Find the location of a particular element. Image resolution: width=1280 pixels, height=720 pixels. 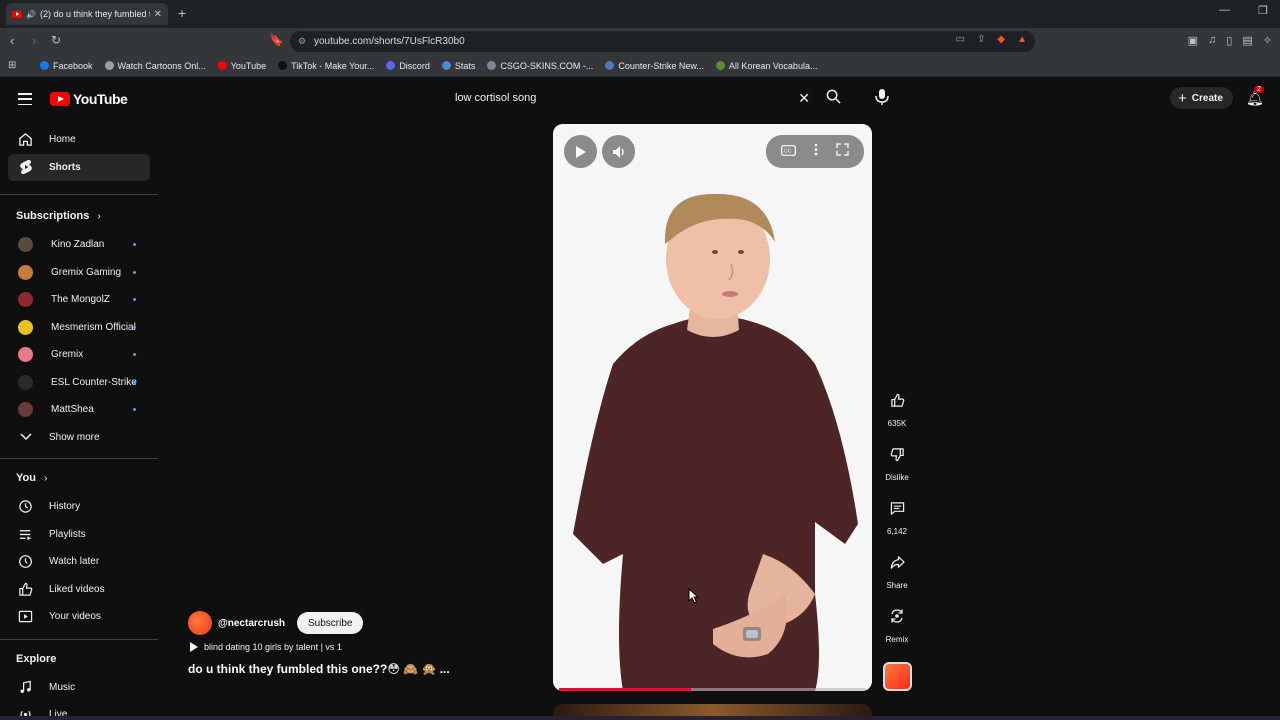

forward-button: › is located at coordinates (34, 40).